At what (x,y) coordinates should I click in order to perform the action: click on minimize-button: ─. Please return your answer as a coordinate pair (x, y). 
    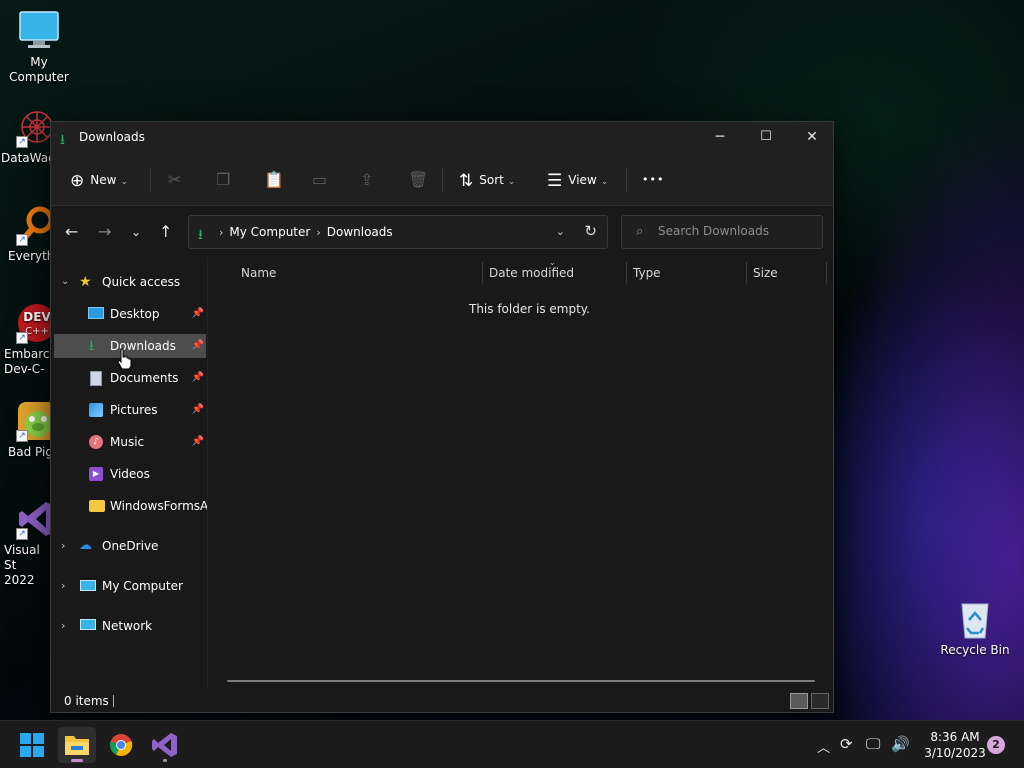
    Looking at the image, I should click on (720, 137).